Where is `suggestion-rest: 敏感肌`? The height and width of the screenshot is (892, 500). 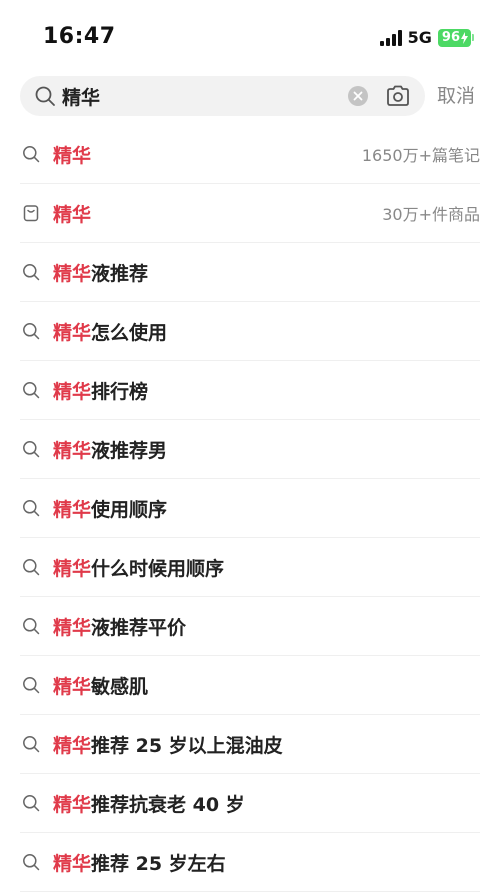
suggestion-rest: 敏感肌 is located at coordinates (120, 686).